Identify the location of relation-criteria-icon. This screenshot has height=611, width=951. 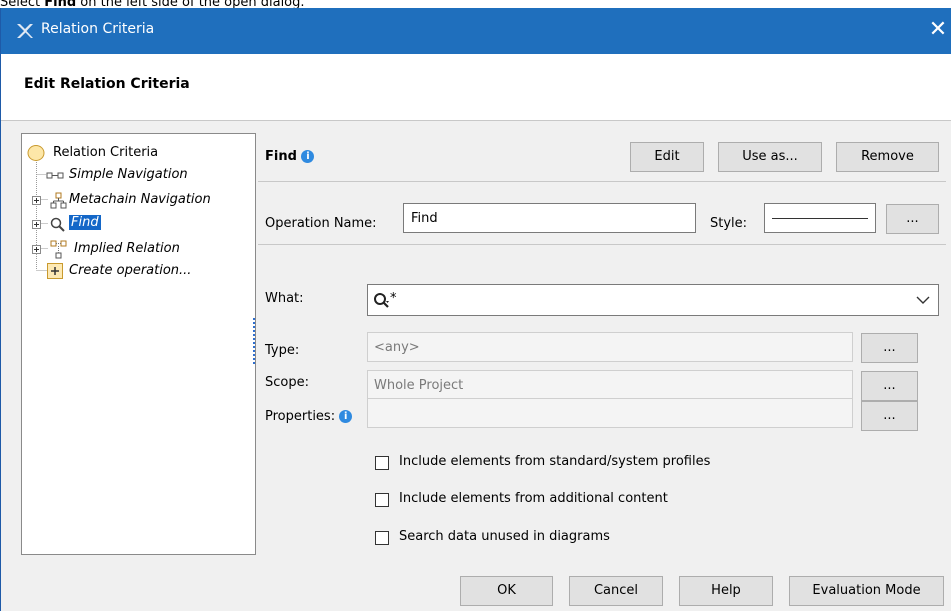
(36, 153).